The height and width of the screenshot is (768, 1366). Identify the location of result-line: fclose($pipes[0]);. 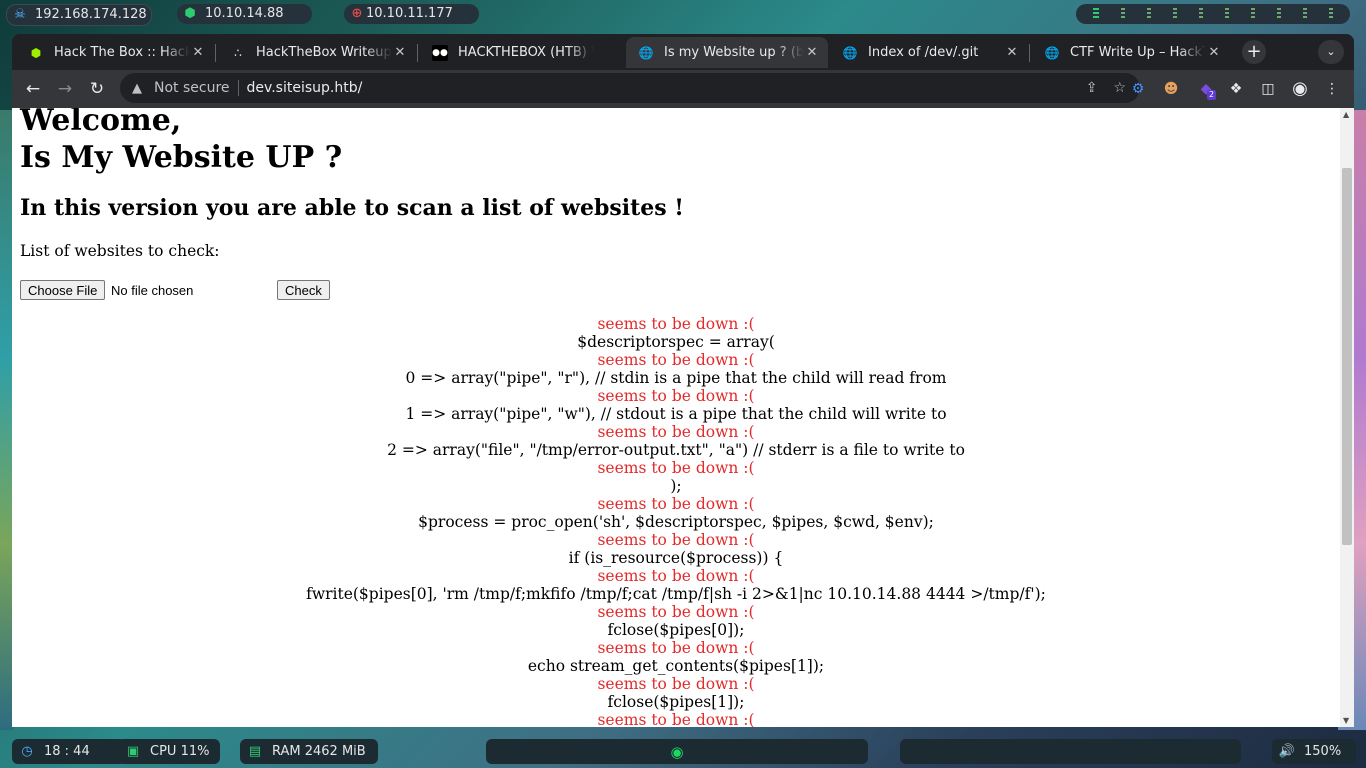
(676, 630).